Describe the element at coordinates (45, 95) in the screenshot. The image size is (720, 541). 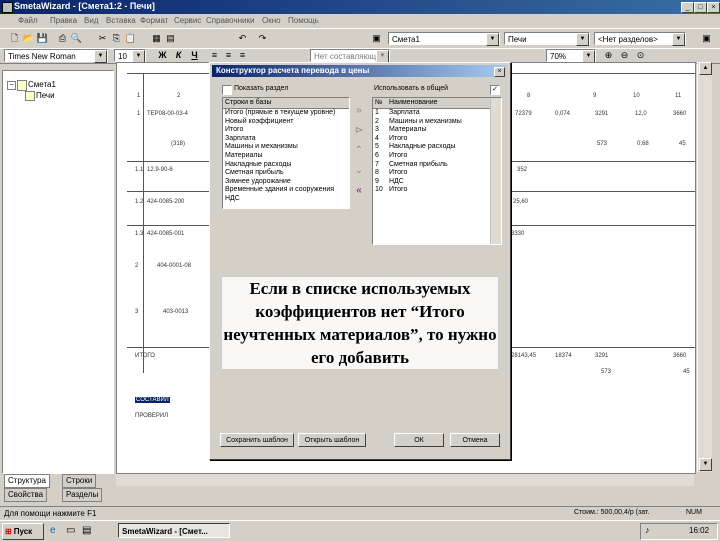
I see `tree-child: Печи` at that location.